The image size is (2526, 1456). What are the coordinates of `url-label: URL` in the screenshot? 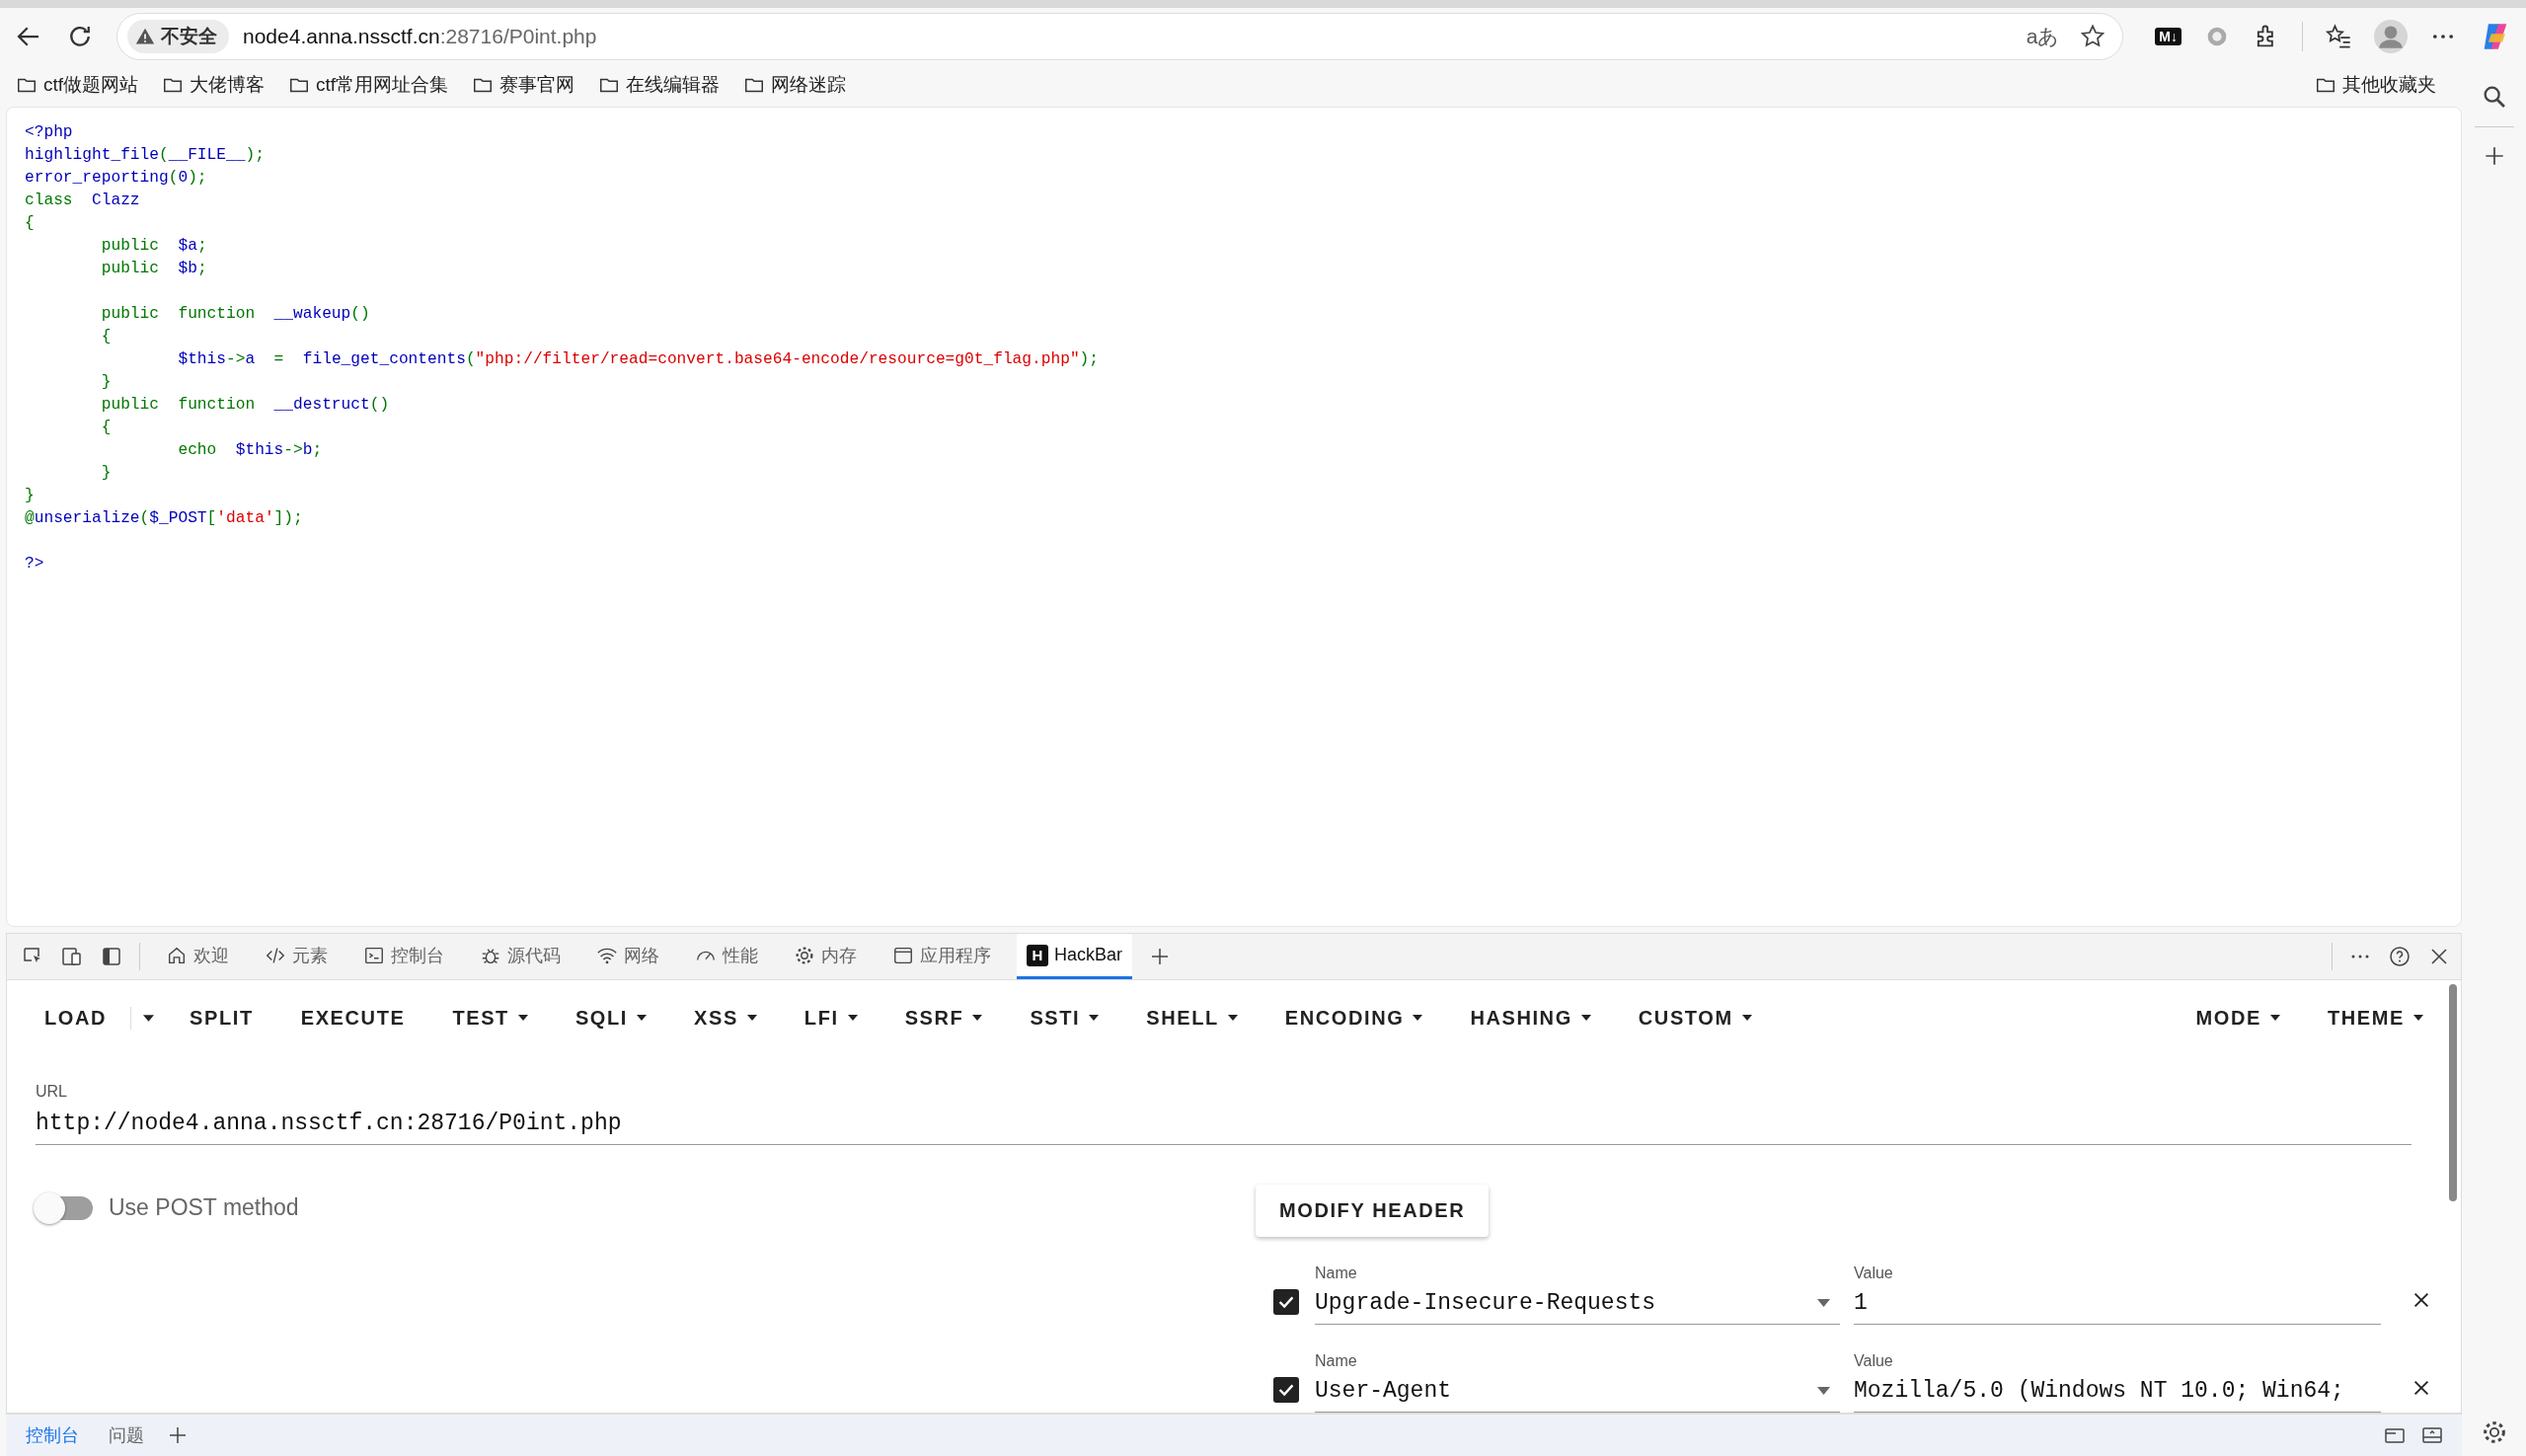 It's located at (51, 1092).